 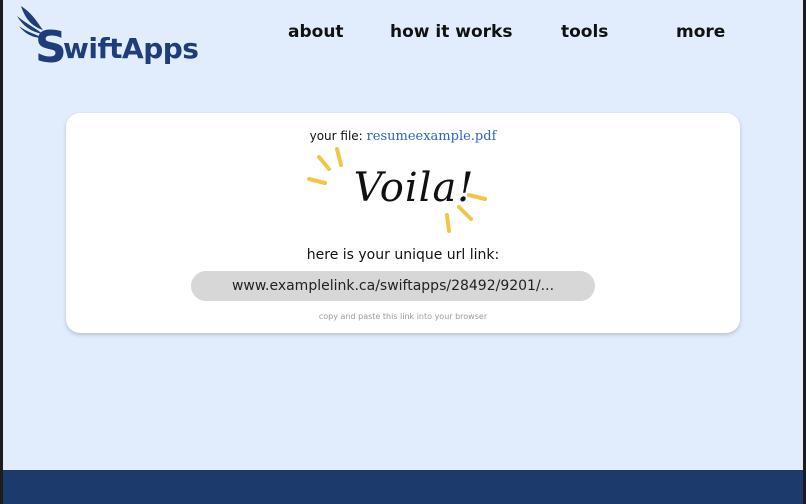 What do you see at coordinates (432, 136) in the screenshot?
I see `file-name-link: resumeexample.pdf` at bounding box center [432, 136].